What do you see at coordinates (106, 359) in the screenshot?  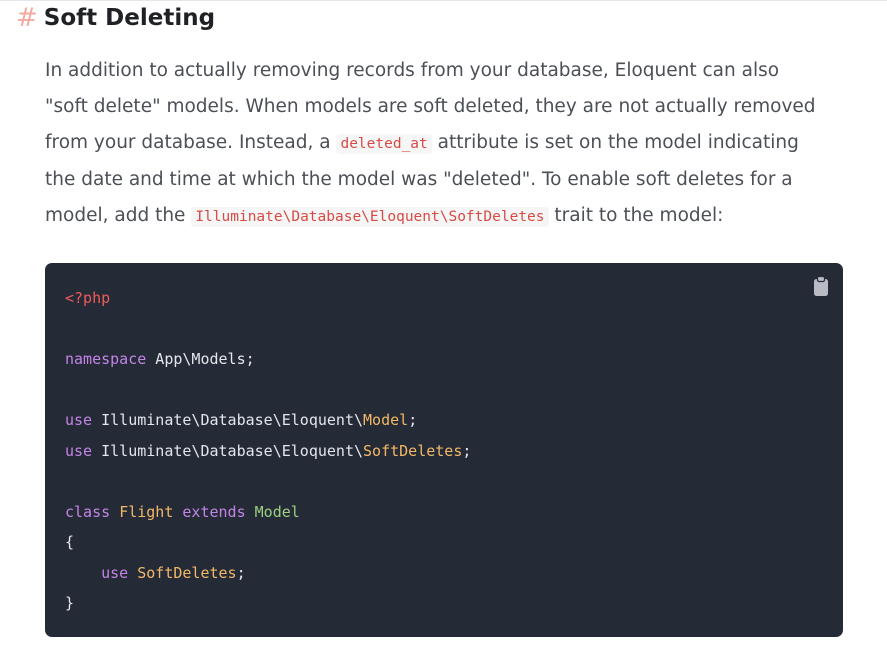 I see `keyword-namespace: namespace` at bounding box center [106, 359].